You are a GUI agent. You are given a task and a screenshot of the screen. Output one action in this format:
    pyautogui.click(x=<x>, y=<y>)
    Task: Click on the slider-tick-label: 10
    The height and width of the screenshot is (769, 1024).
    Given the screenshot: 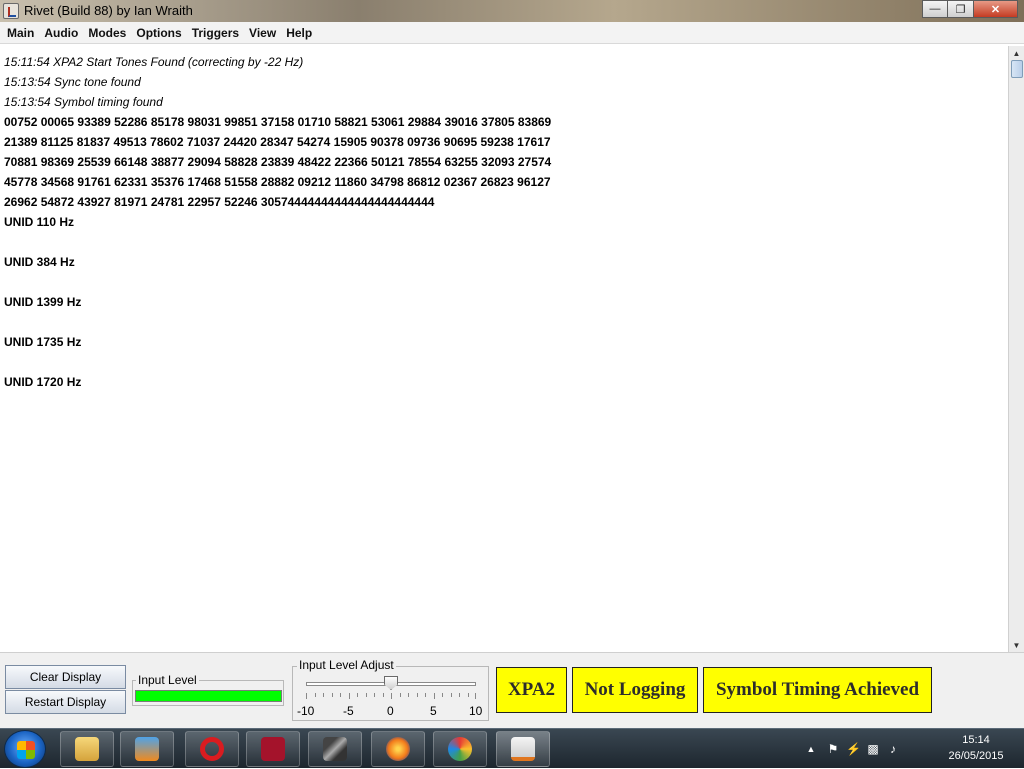 What is the action you would take?
    pyautogui.click(x=476, y=711)
    